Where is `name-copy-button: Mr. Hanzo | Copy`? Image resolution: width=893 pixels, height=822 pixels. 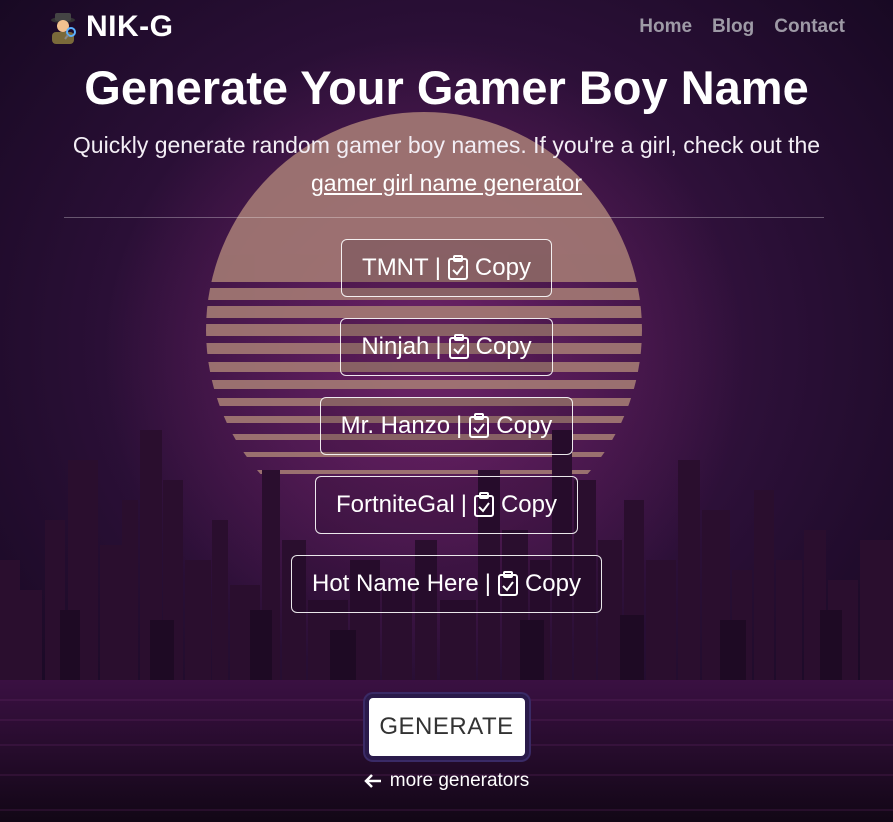
name-copy-button: Mr. Hanzo | Copy is located at coordinates (446, 426).